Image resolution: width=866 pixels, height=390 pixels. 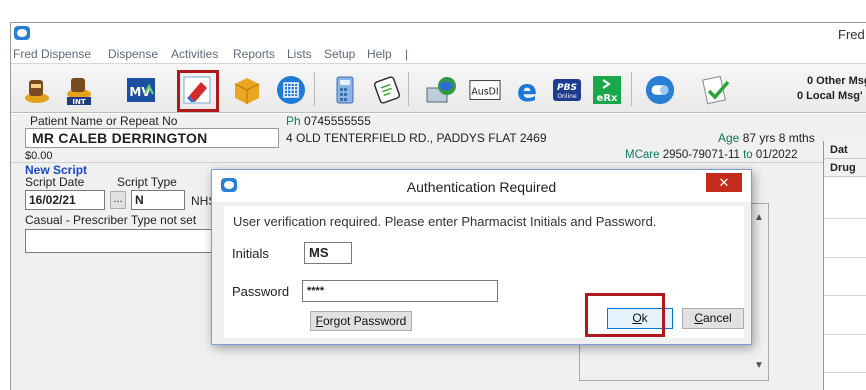 What do you see at coordinates (729, 138) in the screenshot?
I see `age-label: Age` at bounding box center [729, 138].